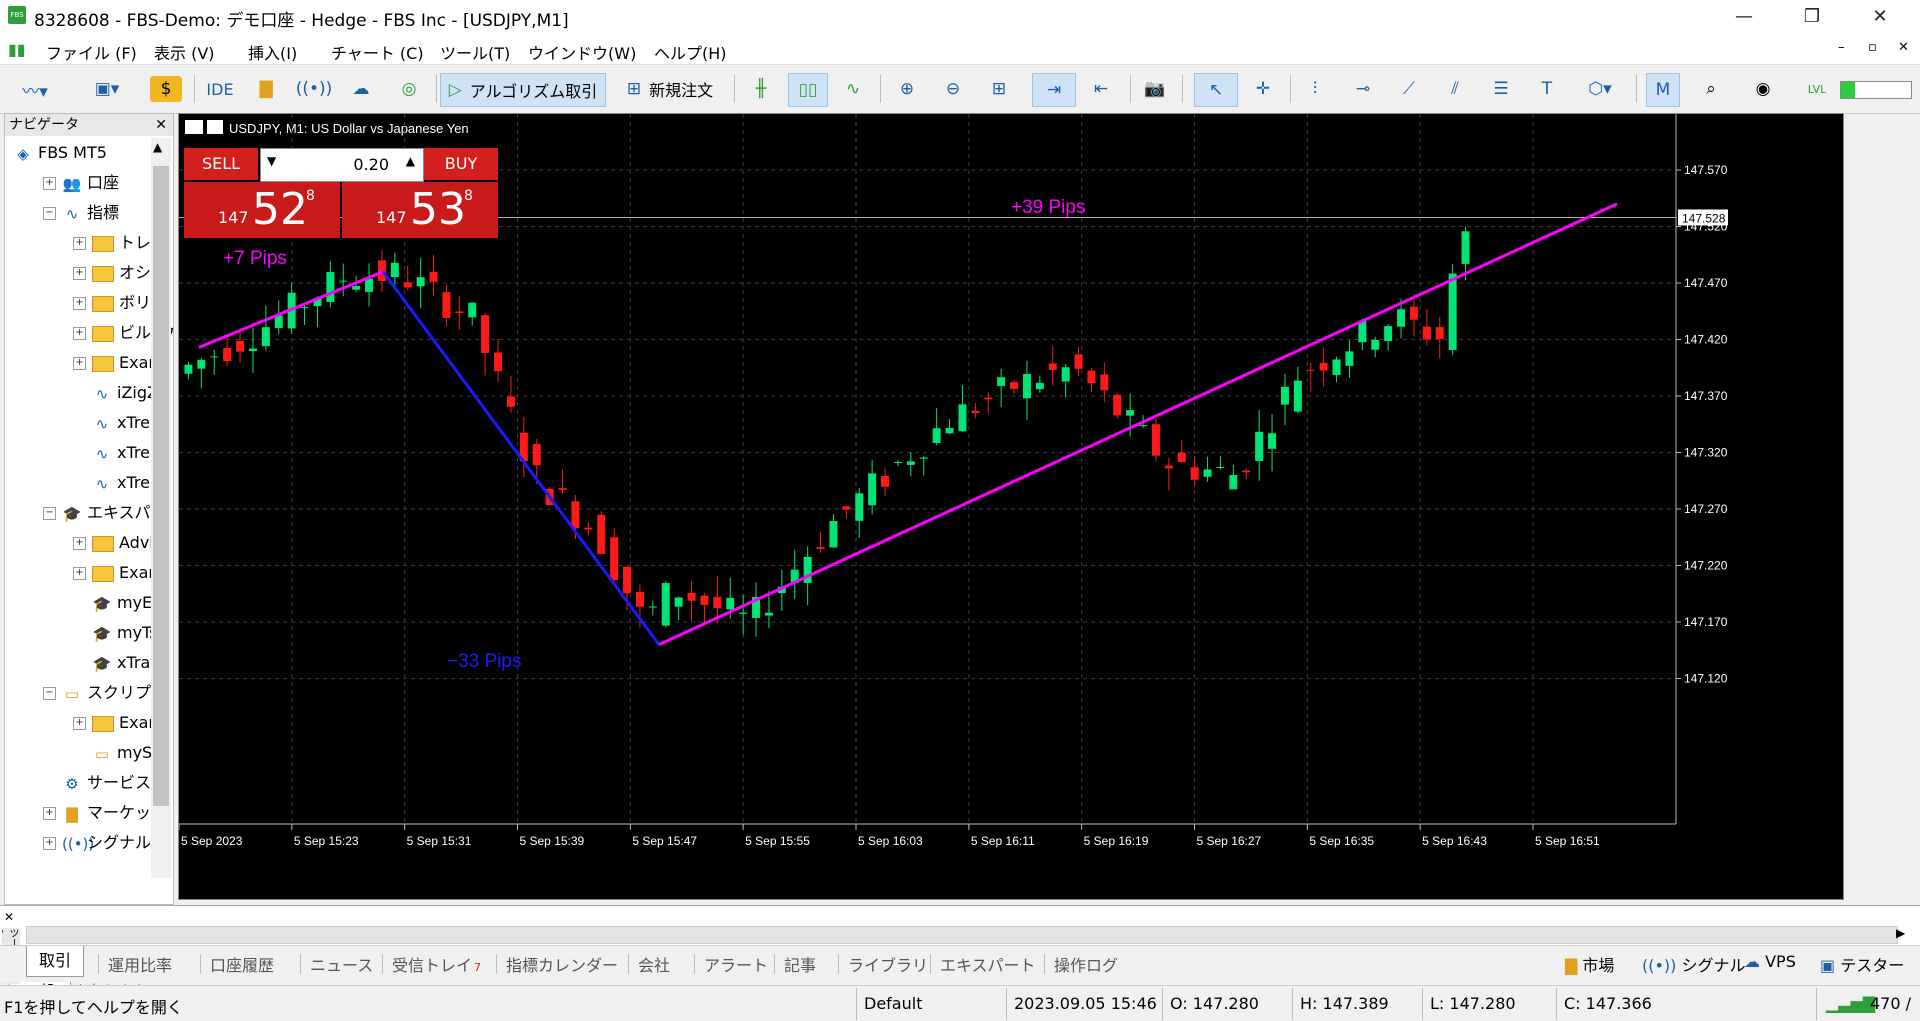 The height and width of the screenshot is (1021, 1920). Describe the element at coordinates (988, 964) in the screenshot. I see `toolbox-tab: エキスパート` at that location.